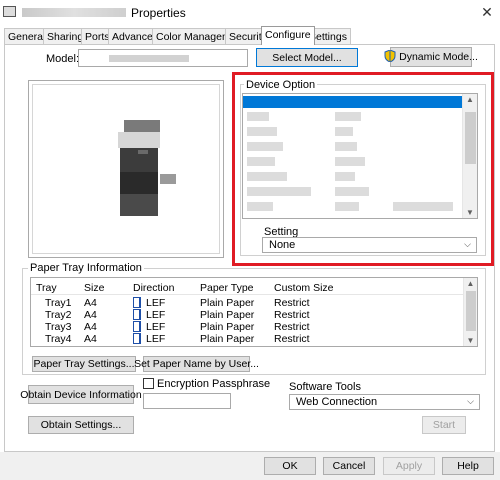 The image size is (500, 480). Describe the element at coordinates (148, 383) in the screenshot. I see `encryption-passphrase-checkbox` at that location.